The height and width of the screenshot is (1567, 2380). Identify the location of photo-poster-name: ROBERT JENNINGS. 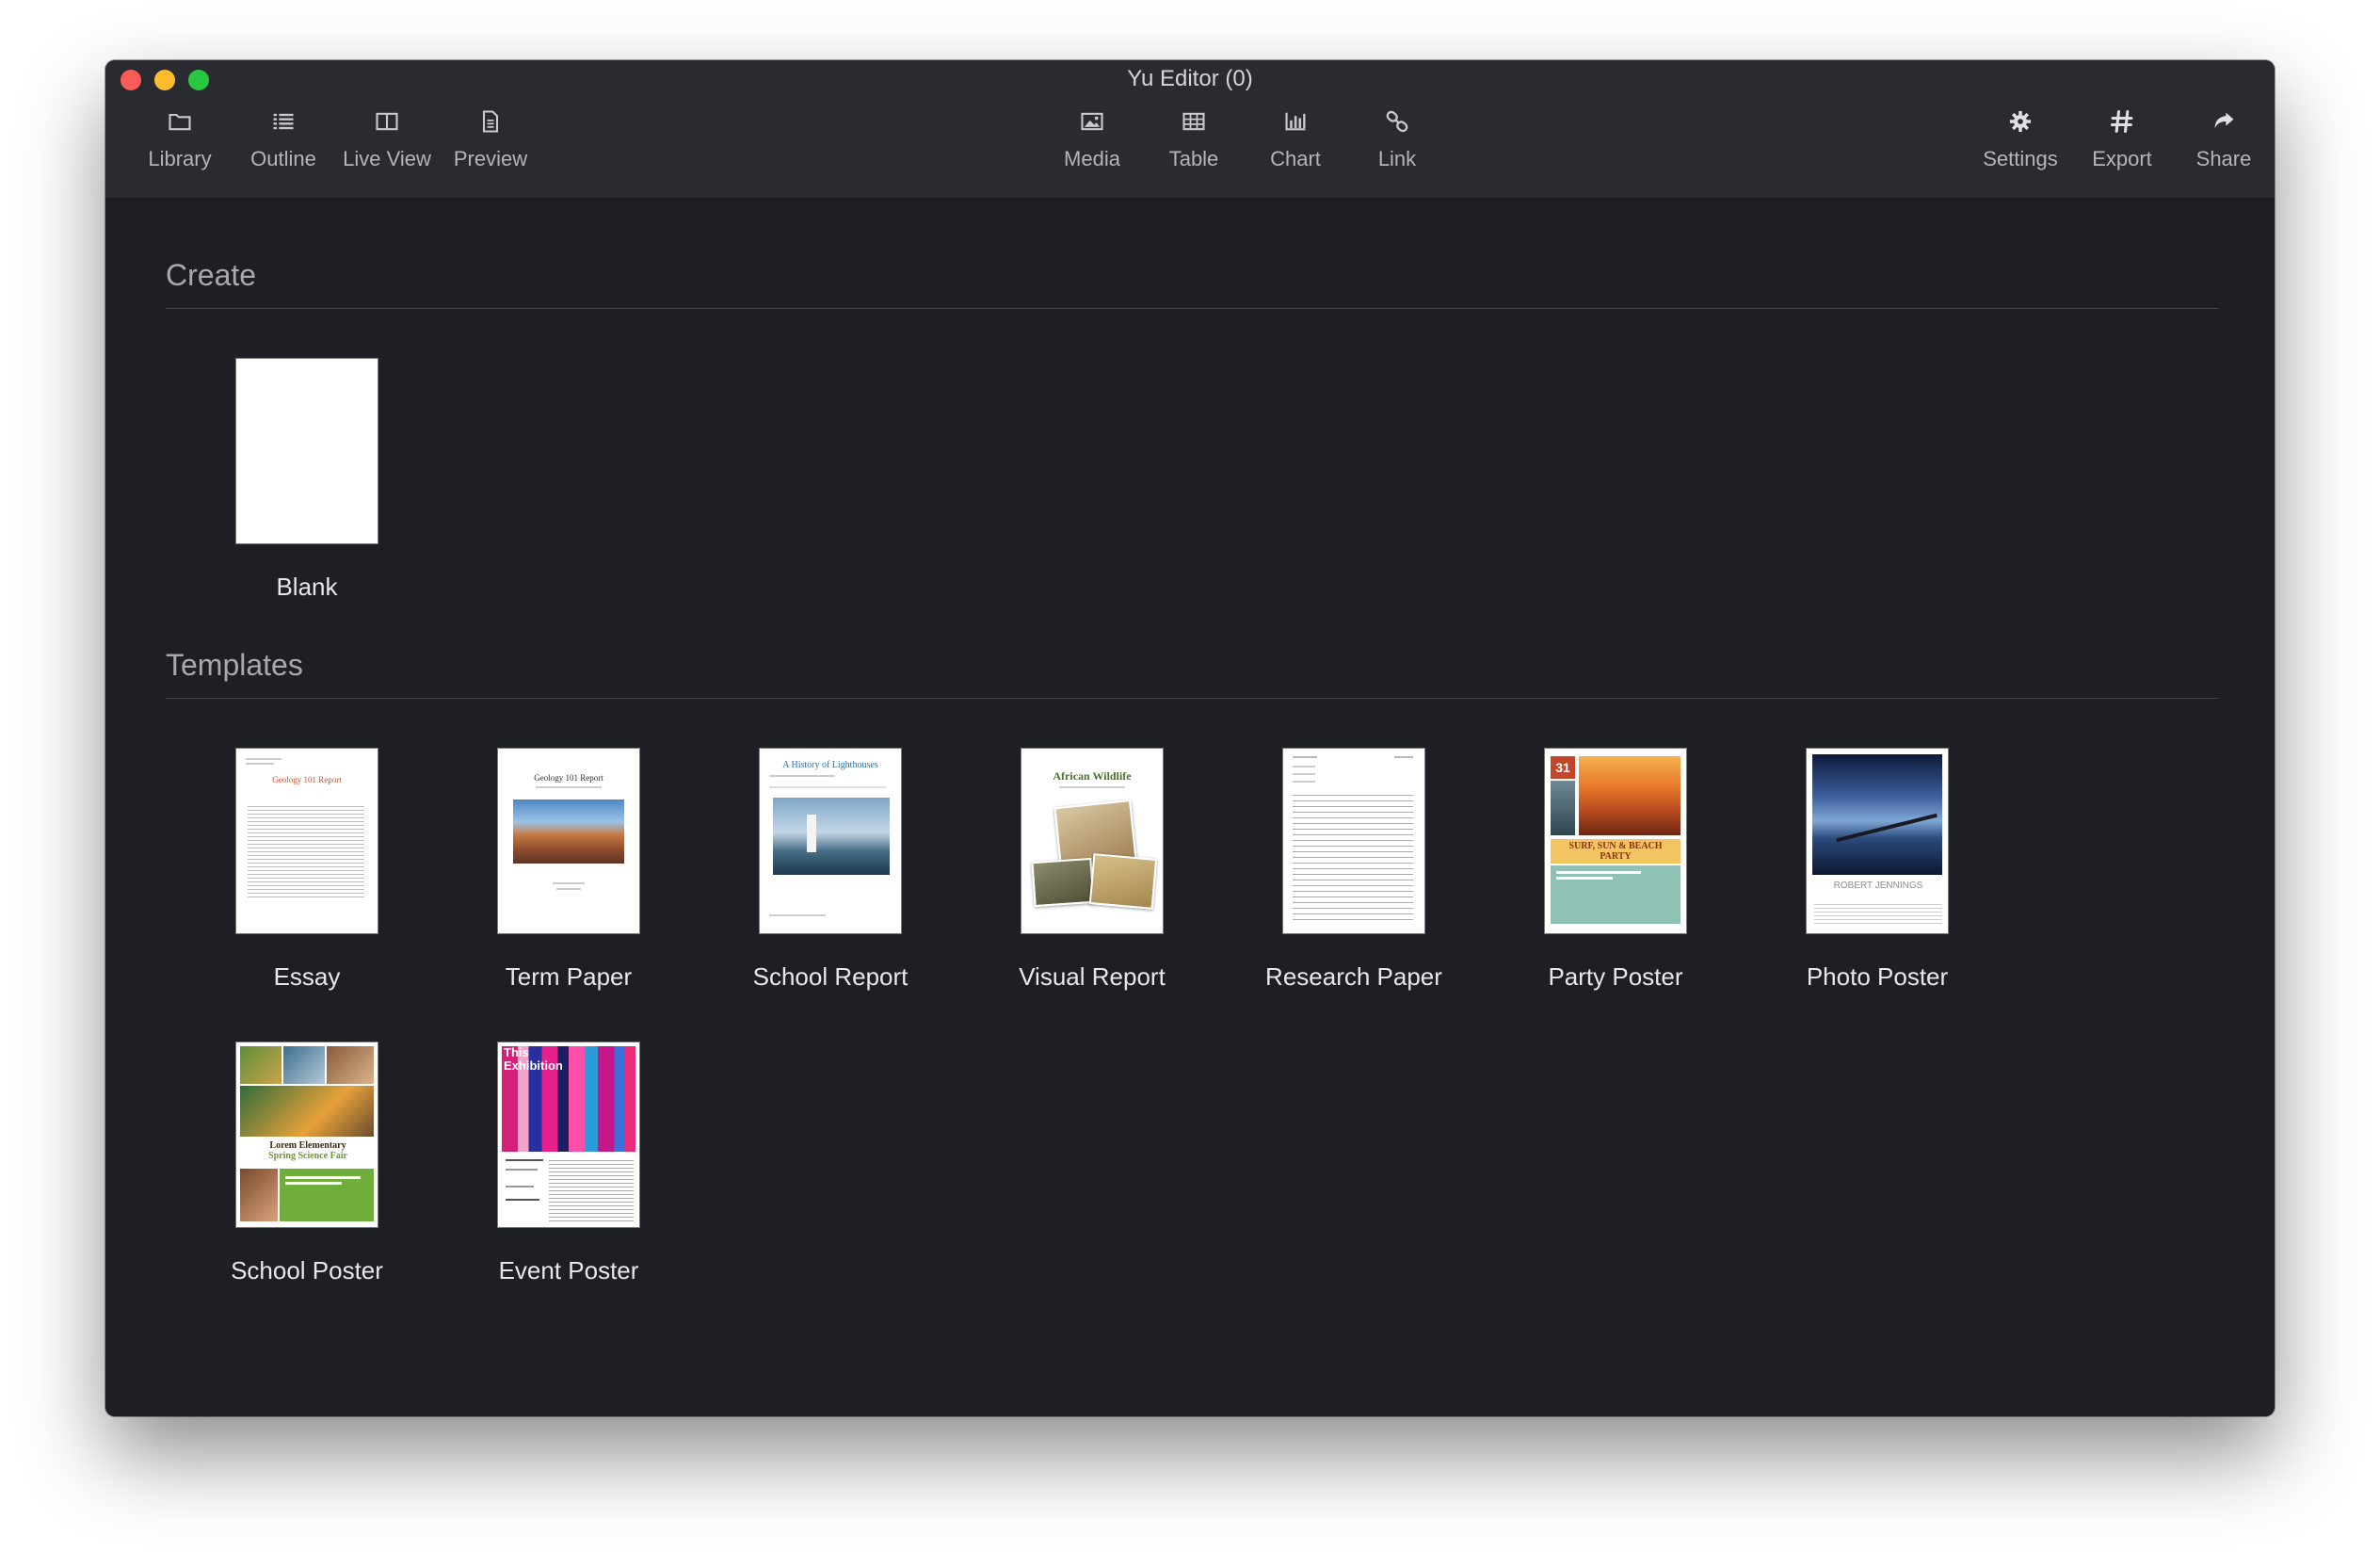
(1878, 885).